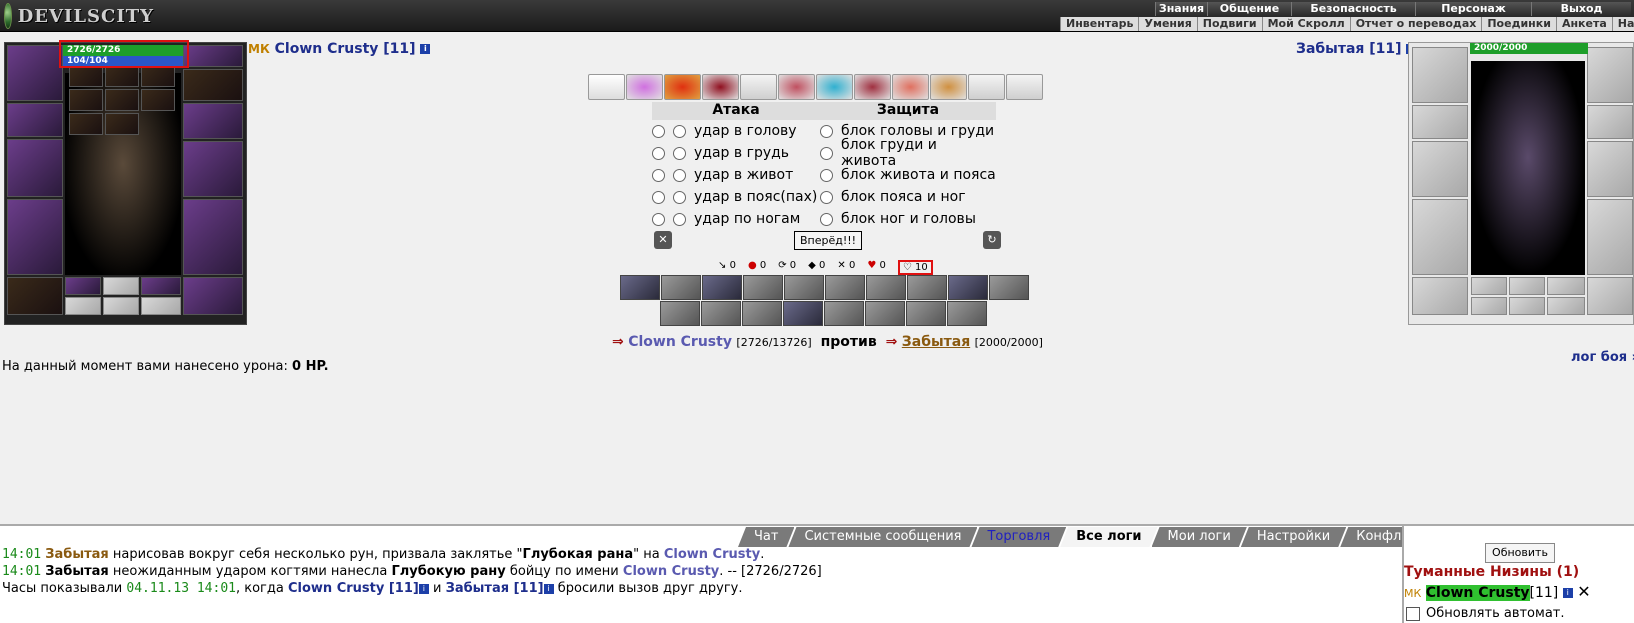  Describe the element at coordinates (1415, 24) in the screenshot. I see `submenu-transfer-report: Отчет о переводах` at that location.